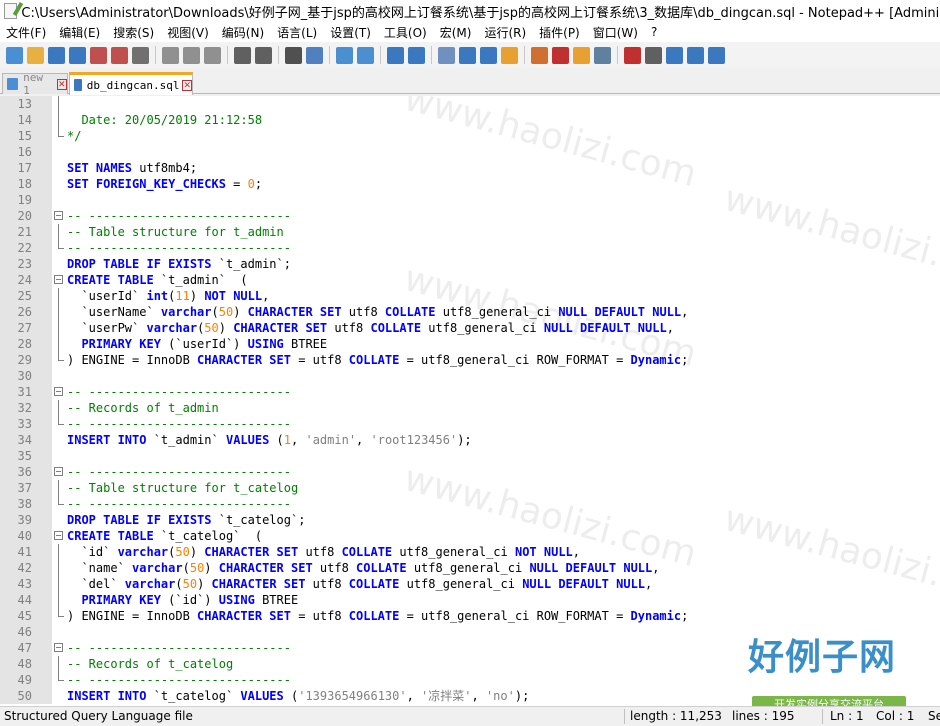  What do you see at coordinates (188, 32) in the screenshot?
I see `menu-item: 视图(V)` at bounding box center [188, 32].